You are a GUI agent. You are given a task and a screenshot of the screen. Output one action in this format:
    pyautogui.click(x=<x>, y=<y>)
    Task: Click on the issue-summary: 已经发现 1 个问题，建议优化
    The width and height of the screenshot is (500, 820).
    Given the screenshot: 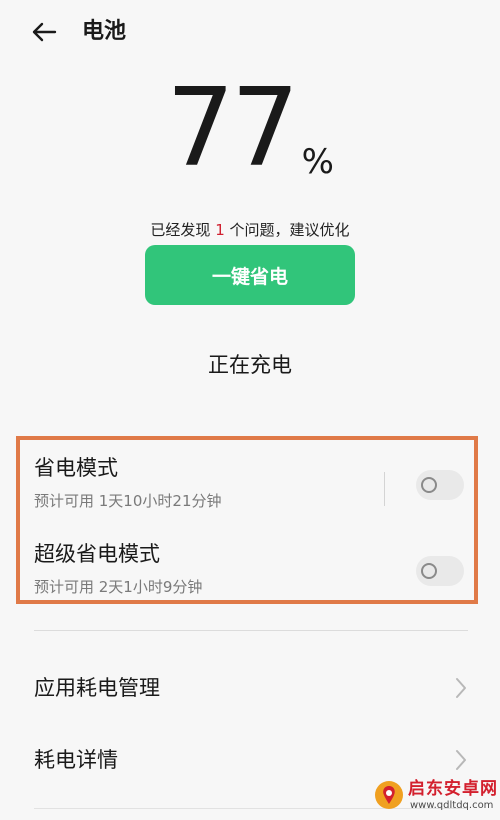 What is the action you would take?
    pyautogui.click(x=250, y=230)
    